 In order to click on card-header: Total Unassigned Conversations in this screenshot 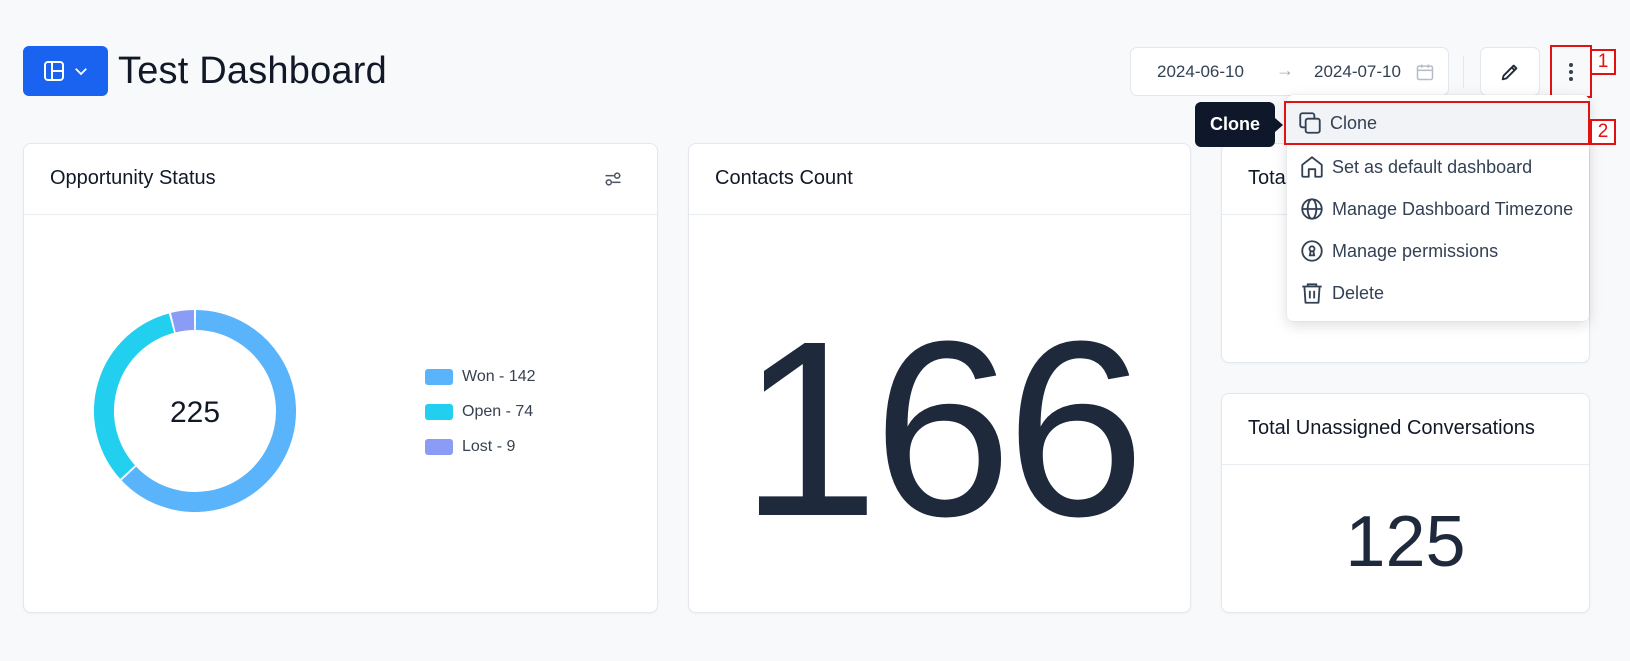, I will do `click(1405, 429)`.